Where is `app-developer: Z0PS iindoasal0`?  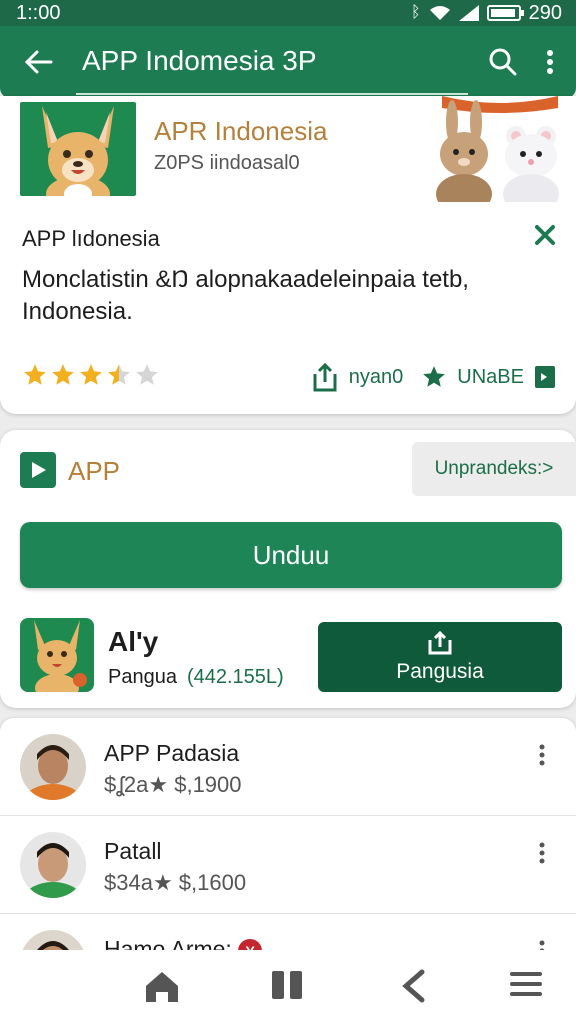
app-developer: Z0PS iindoasal0 is located at coordinates (227, 163).